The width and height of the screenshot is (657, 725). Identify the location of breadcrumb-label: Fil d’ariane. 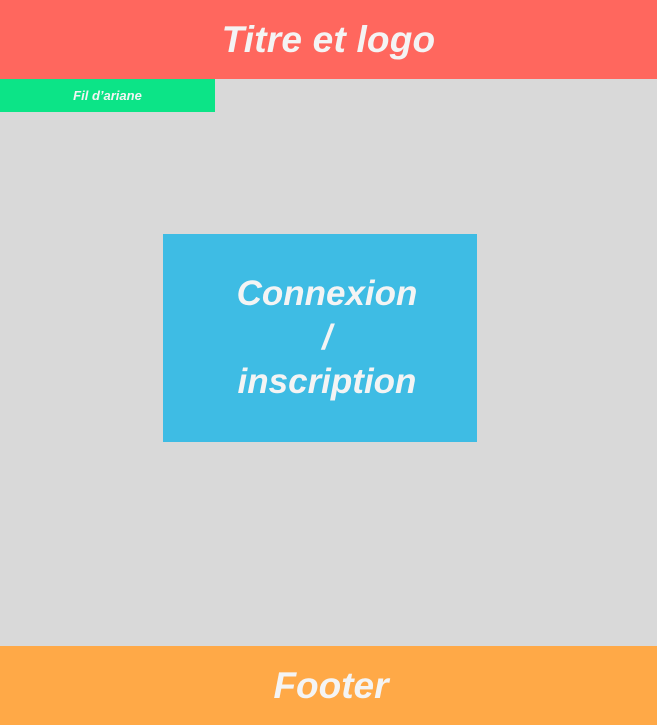
(107, 95).